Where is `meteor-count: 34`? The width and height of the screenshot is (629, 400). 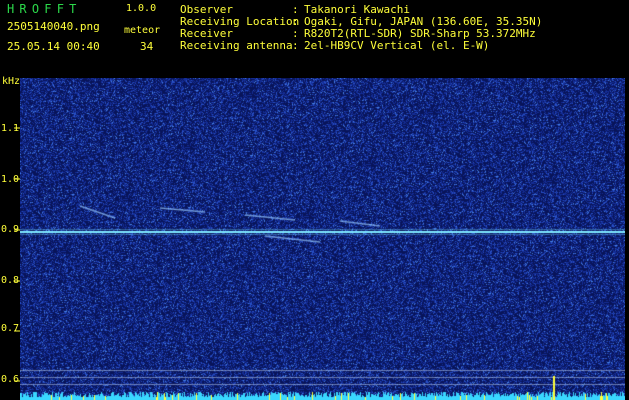 meteor-count: 34 is located at coordinates (147, 46).